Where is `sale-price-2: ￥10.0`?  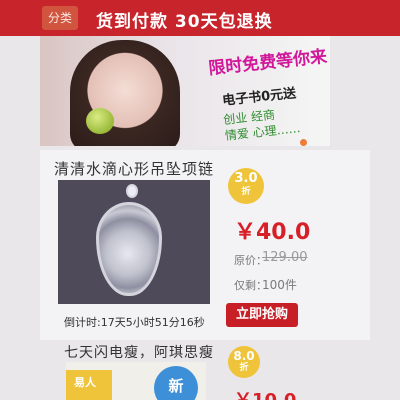 sale-price-2: ￥10.0 is located at coordinates (265, 393).